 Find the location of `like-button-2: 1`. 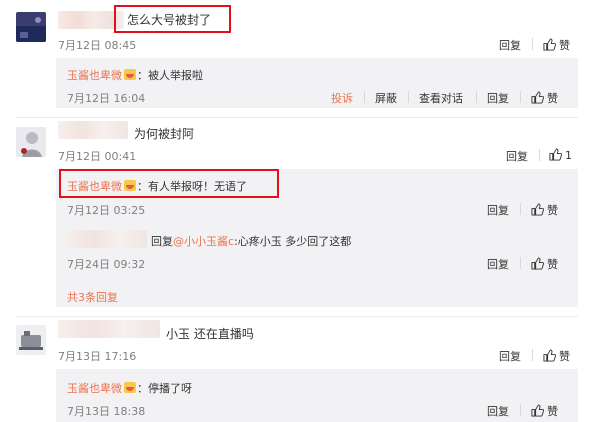

like-button-2: 1 is located at coordinates (560, 155).